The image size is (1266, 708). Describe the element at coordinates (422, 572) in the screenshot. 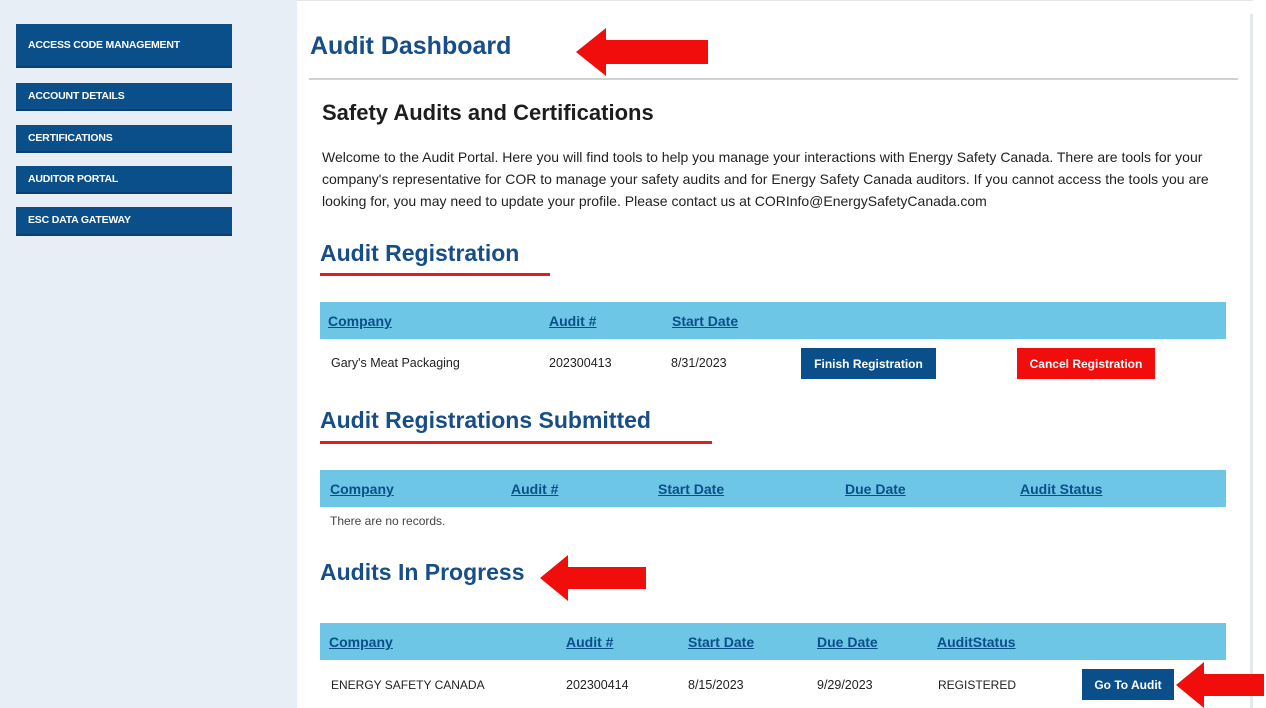

I see `audits-in-progress-heading: Audits In Progress` at that location.